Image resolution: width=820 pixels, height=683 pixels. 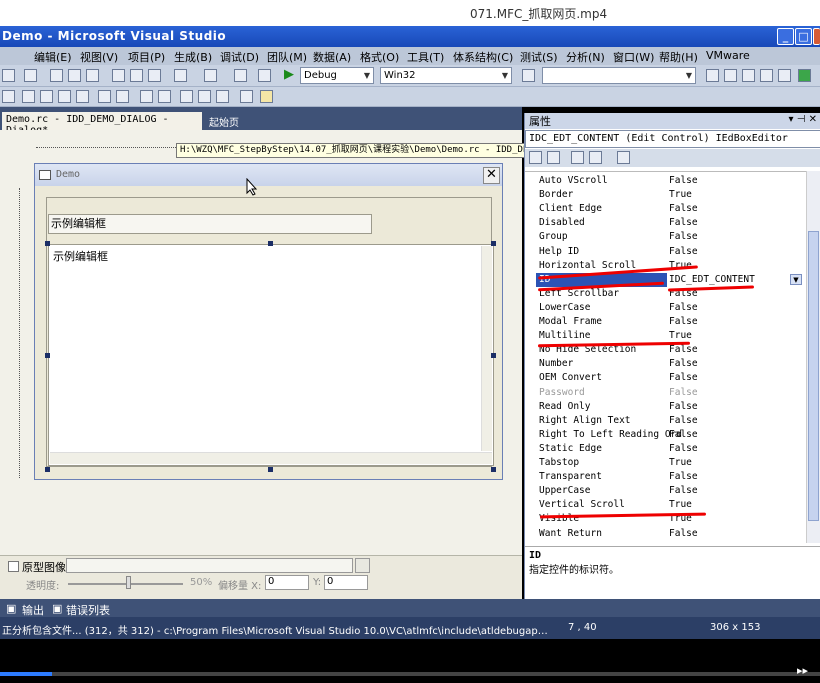 What do you see at coordinates (146, 96) in the screenshot?
I see `space-across-icon` at bounding box center [146, 96].